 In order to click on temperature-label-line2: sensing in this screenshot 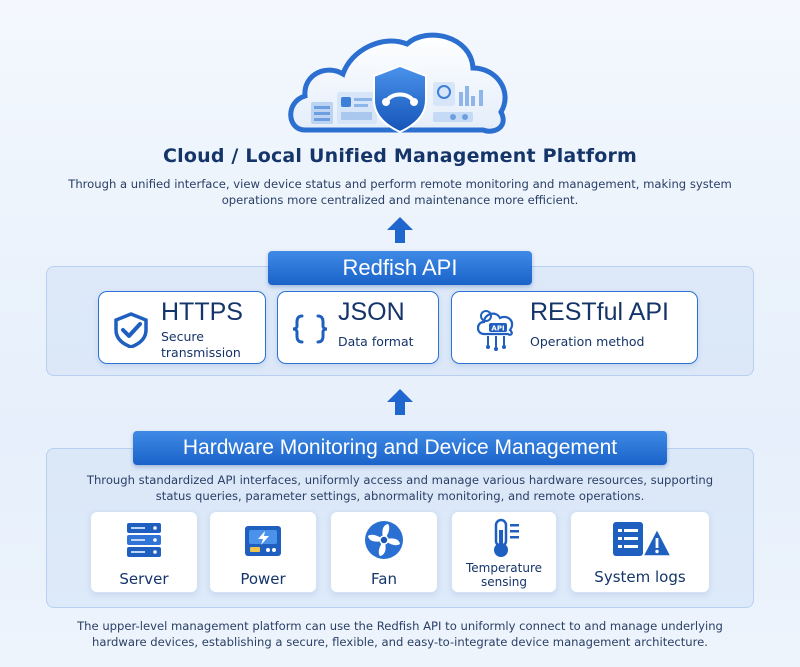, I will do `click(504, 582)`.